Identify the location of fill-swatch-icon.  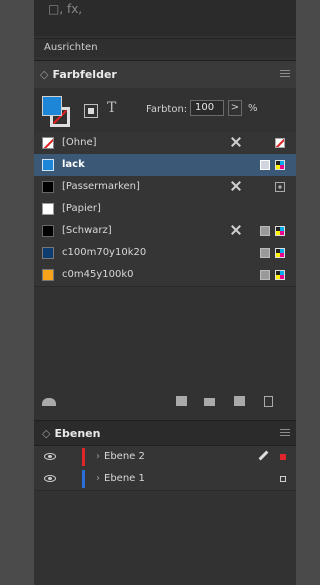
(52, 106).